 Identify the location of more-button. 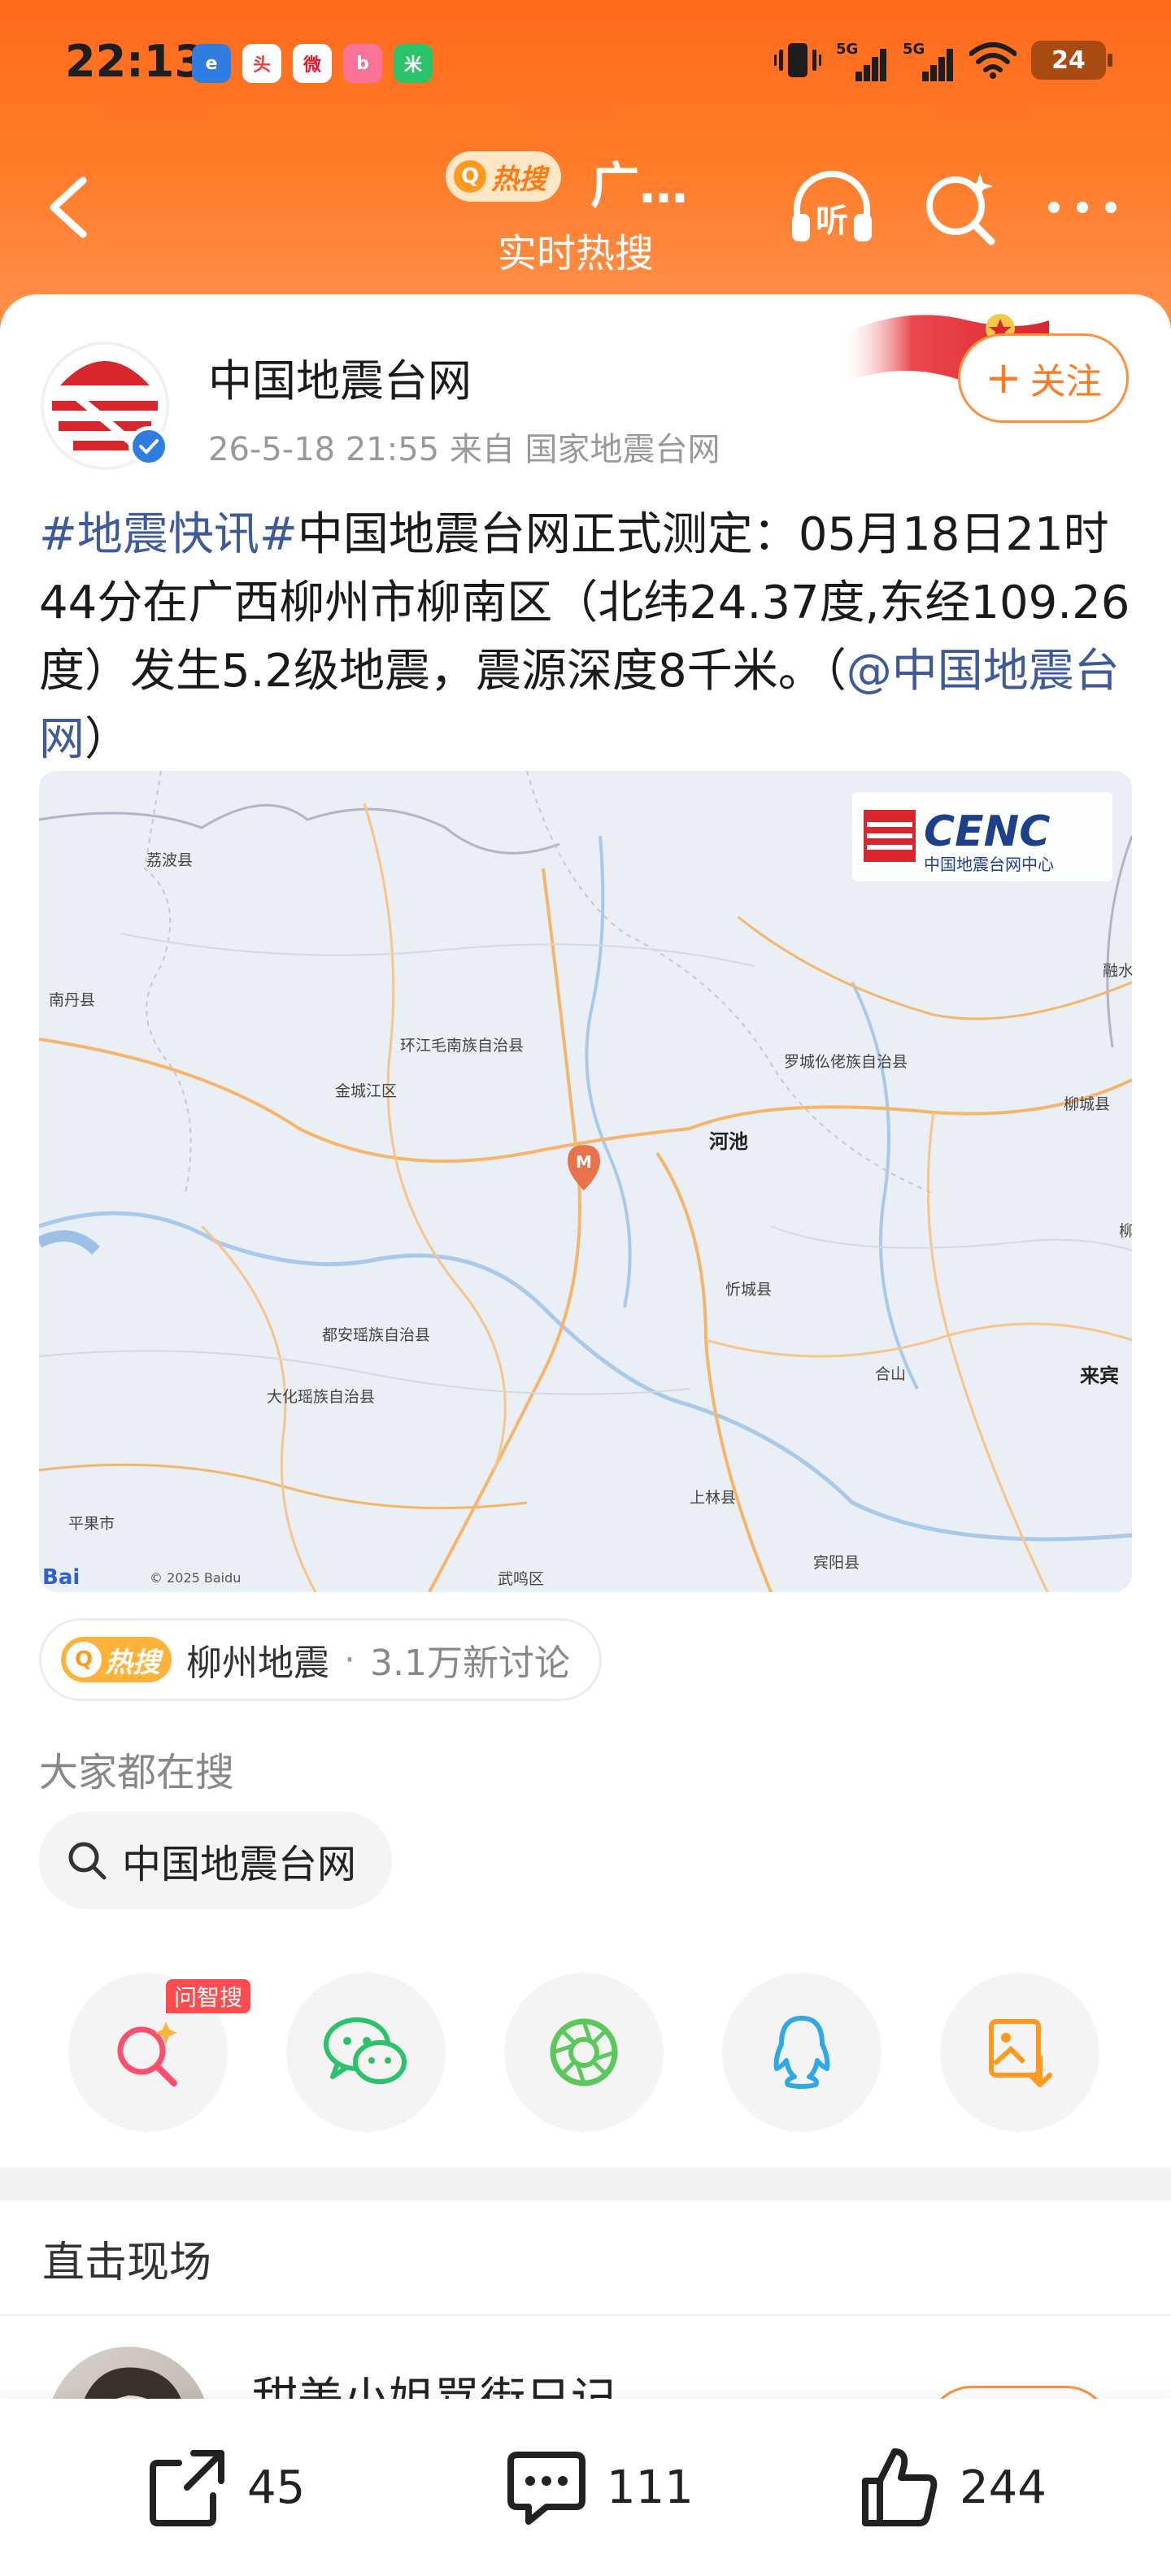
(1083, 208).